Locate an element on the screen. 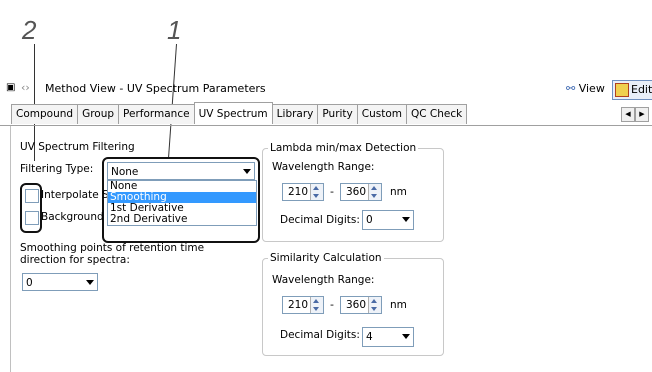 The image size is (652, 372). tab-uv-spectrum: UV Spectrum is located at coordinates (233, 113).